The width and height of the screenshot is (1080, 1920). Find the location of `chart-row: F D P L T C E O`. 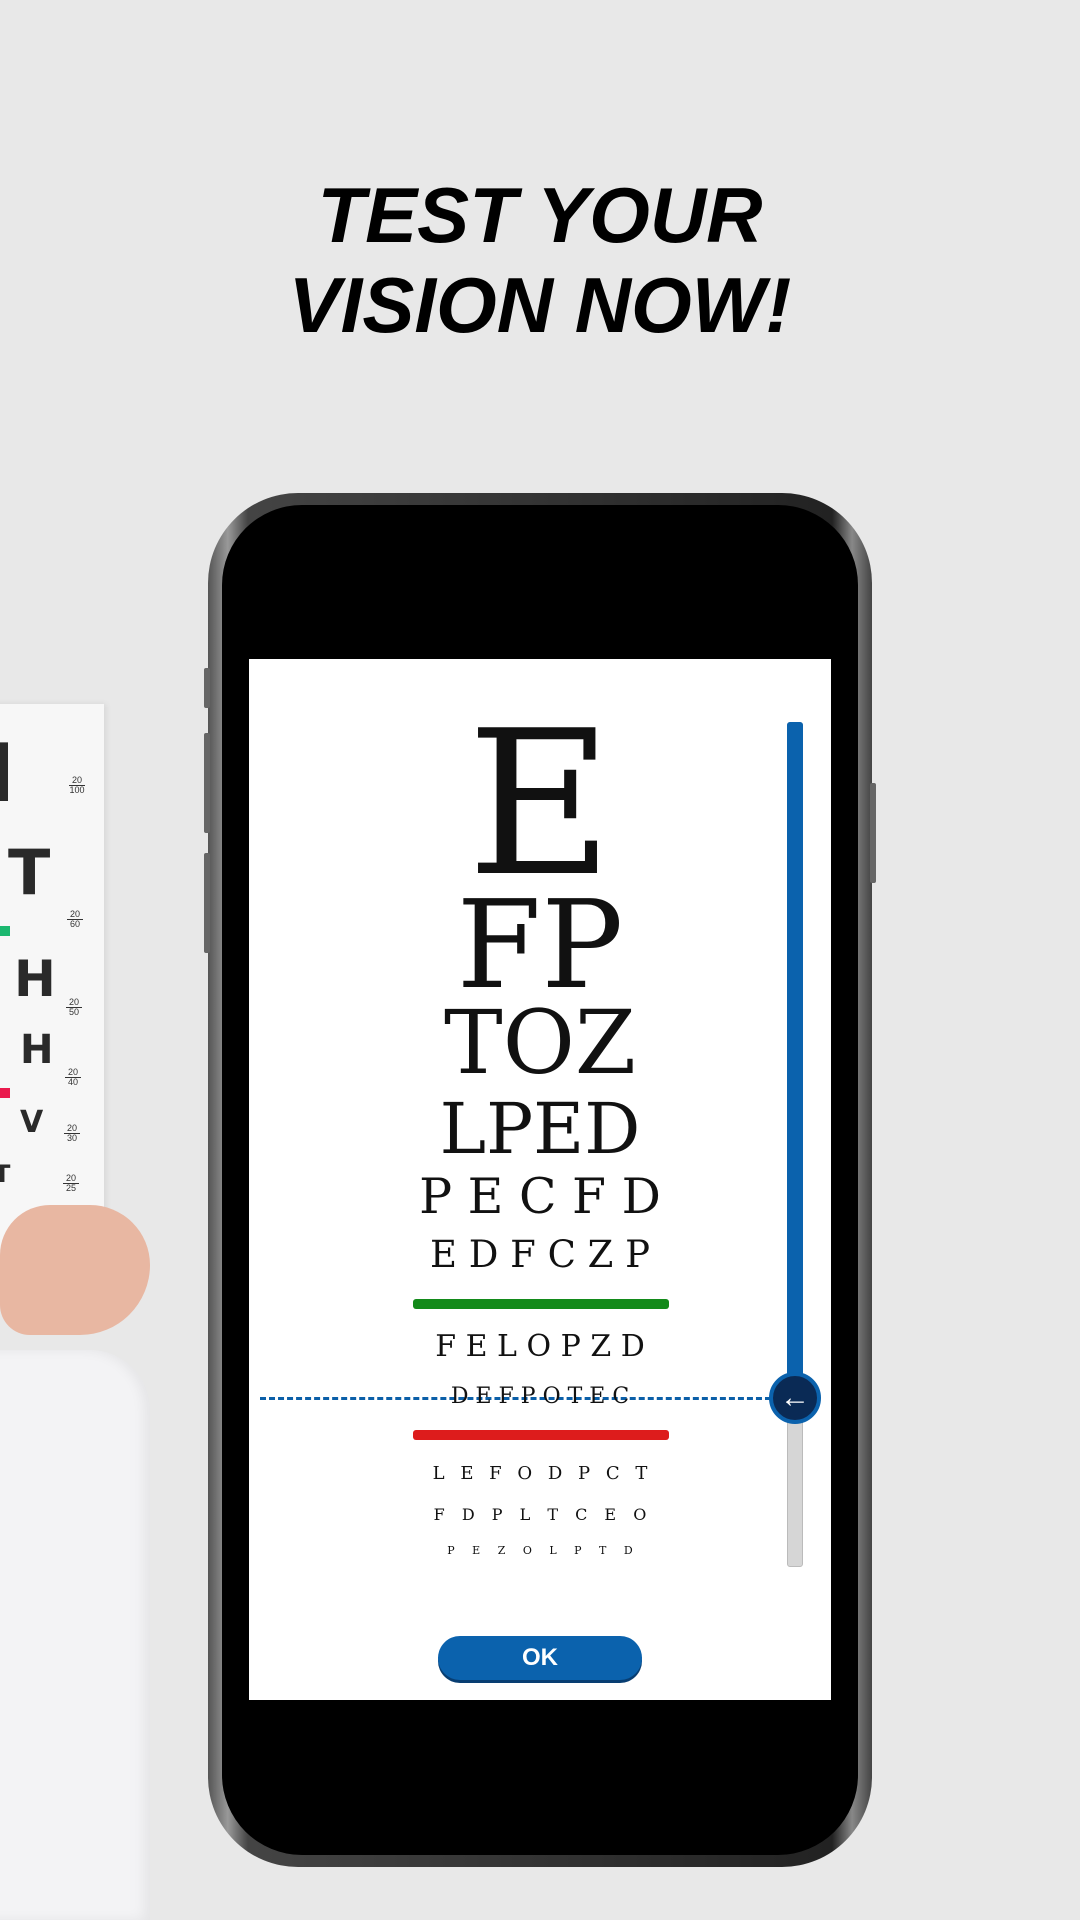

chart-row: F D P L T C E O is located at coordinates (540, 1514).